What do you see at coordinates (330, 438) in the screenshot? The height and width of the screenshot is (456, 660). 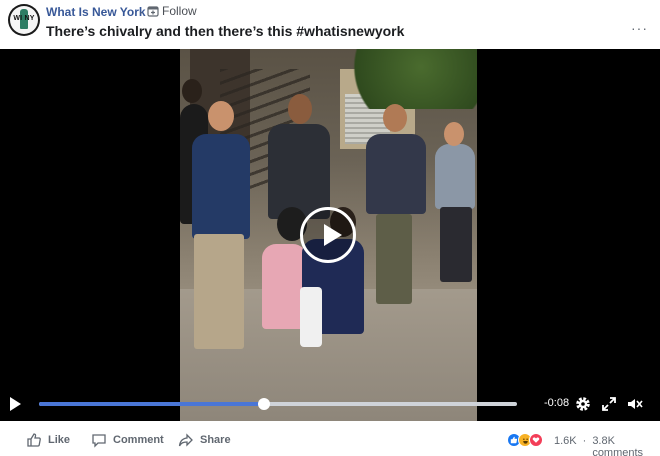 I see `post-actions-bar: Like Comment Share 1.6K · 3.8K comments` at bounding box center [330, 438].